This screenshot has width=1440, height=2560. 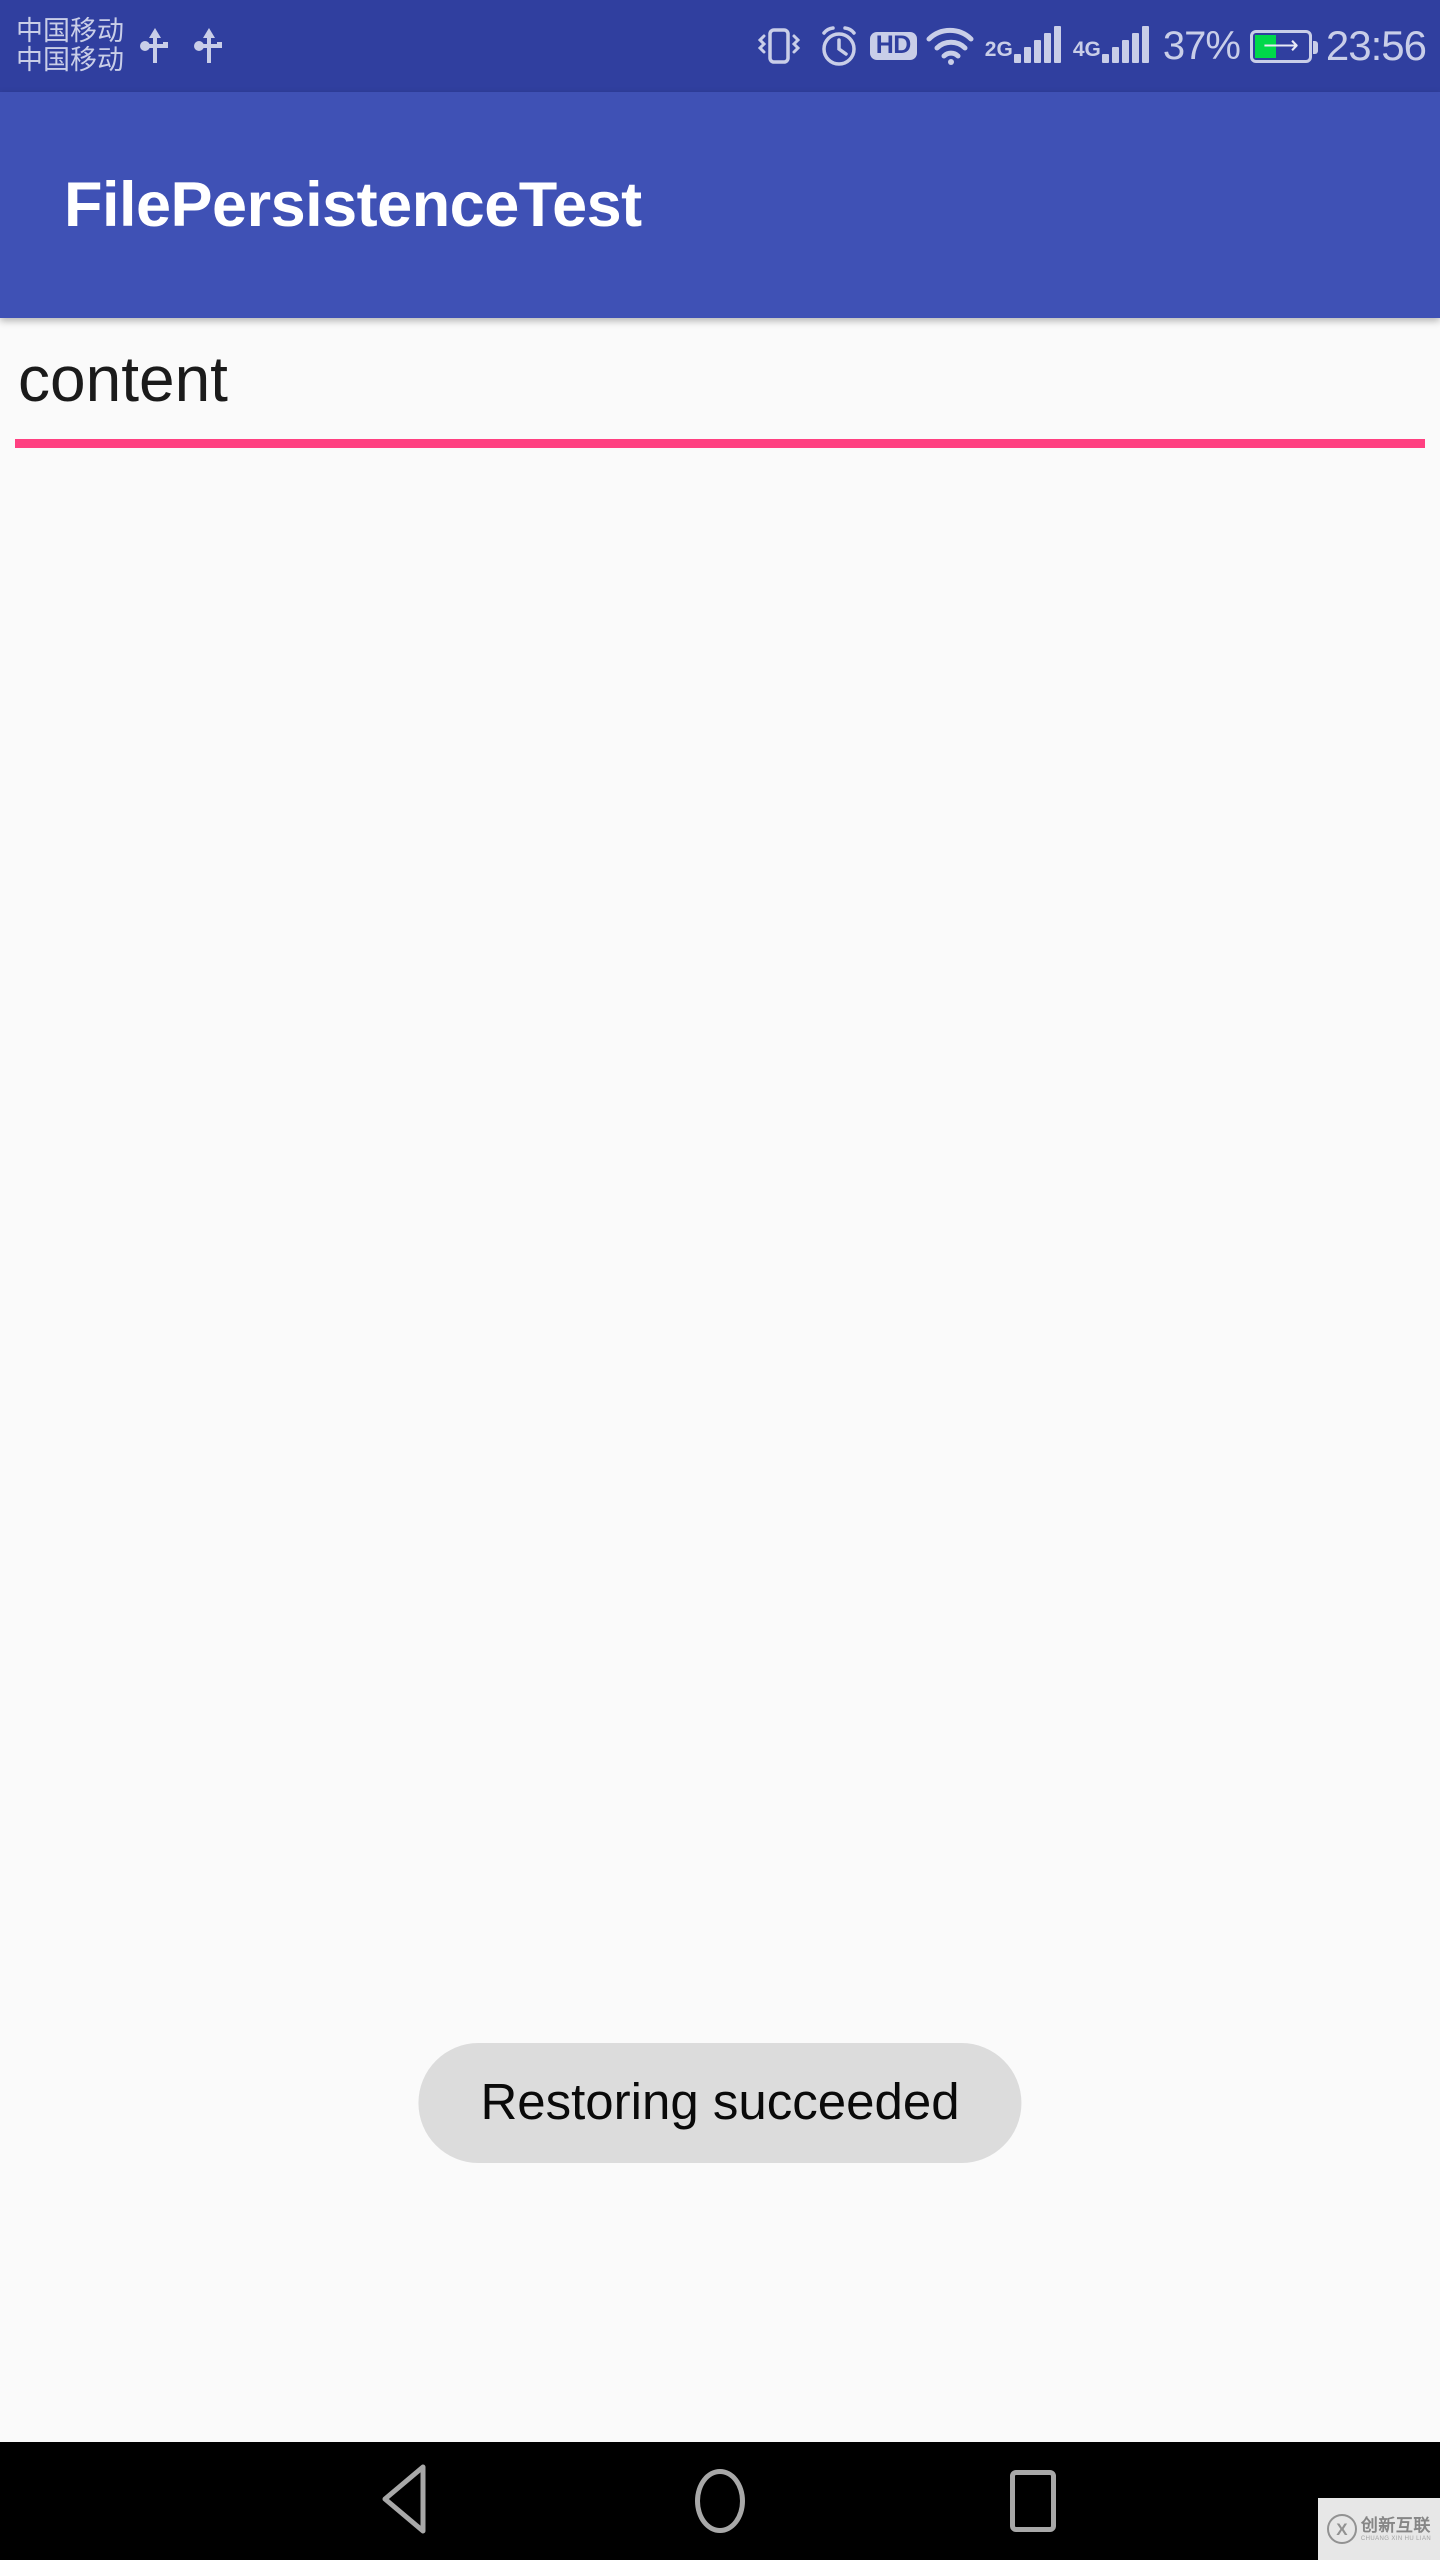 I want to click on battery-percent-label: 37%, so click(x=1201, y=45).